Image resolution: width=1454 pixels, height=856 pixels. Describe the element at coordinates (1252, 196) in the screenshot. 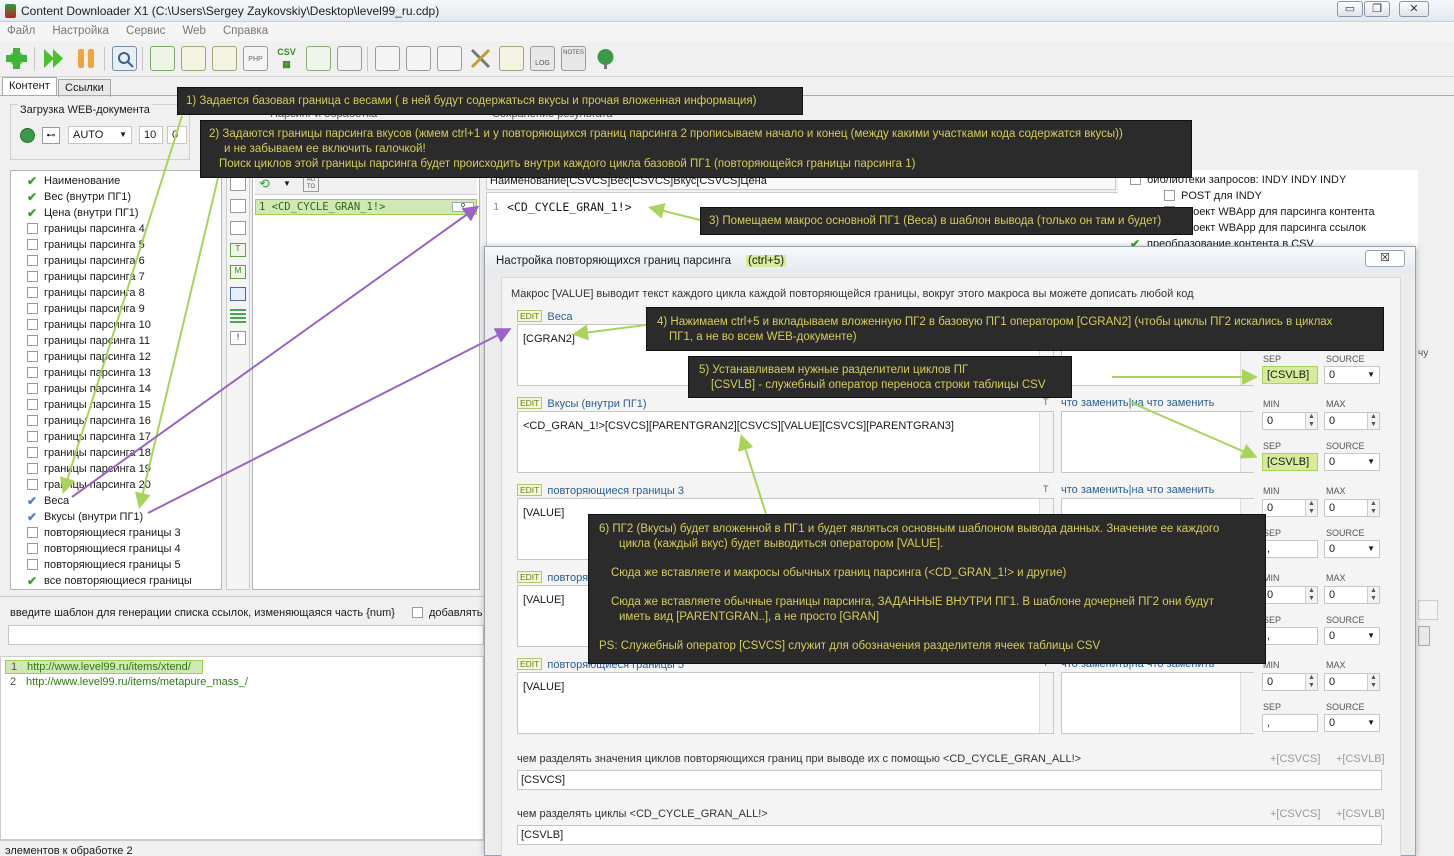

I see `project-tree-item: POST для INDY` at that location.